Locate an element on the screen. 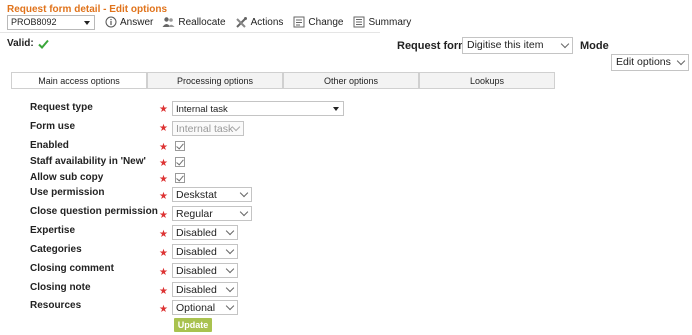  resources-label: Resources is located at coordinates (56, 305).